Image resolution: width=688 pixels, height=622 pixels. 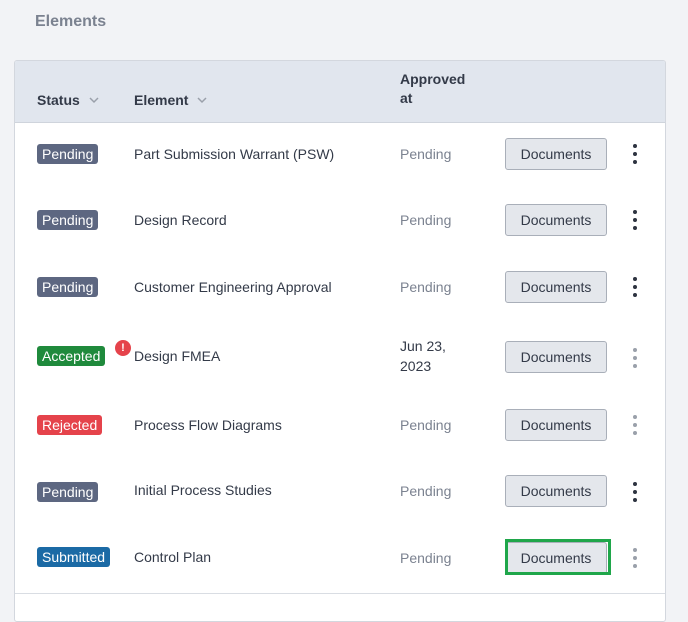 What do you see at coordinates (340, 92) in the screenshot?
I see `table-header: Status Element Approved at` at bounding box center [340, 92].